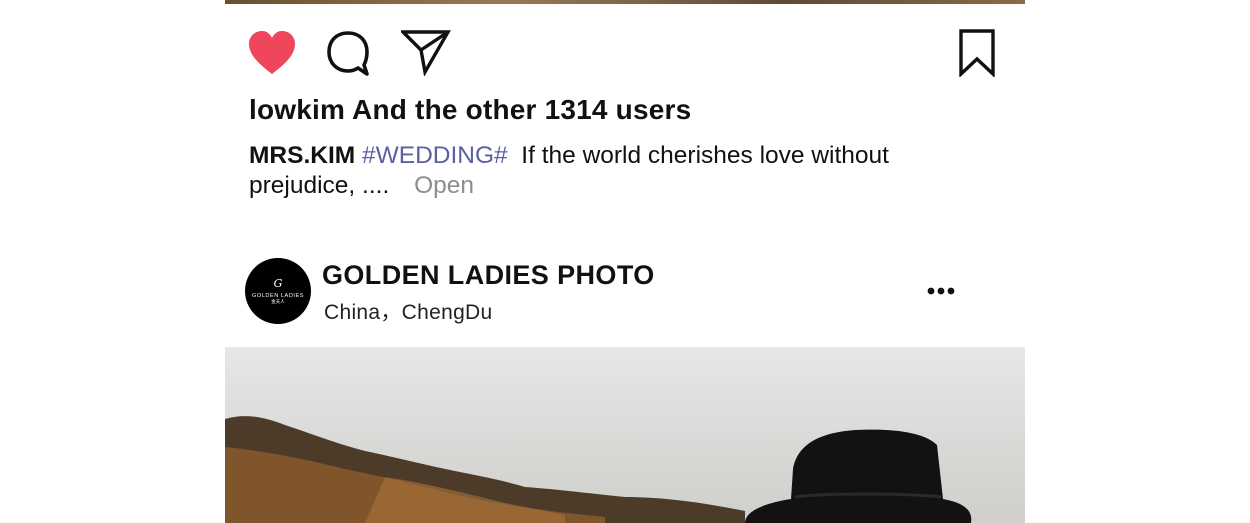  I want to click on post-action-bar, so click(625, 52).